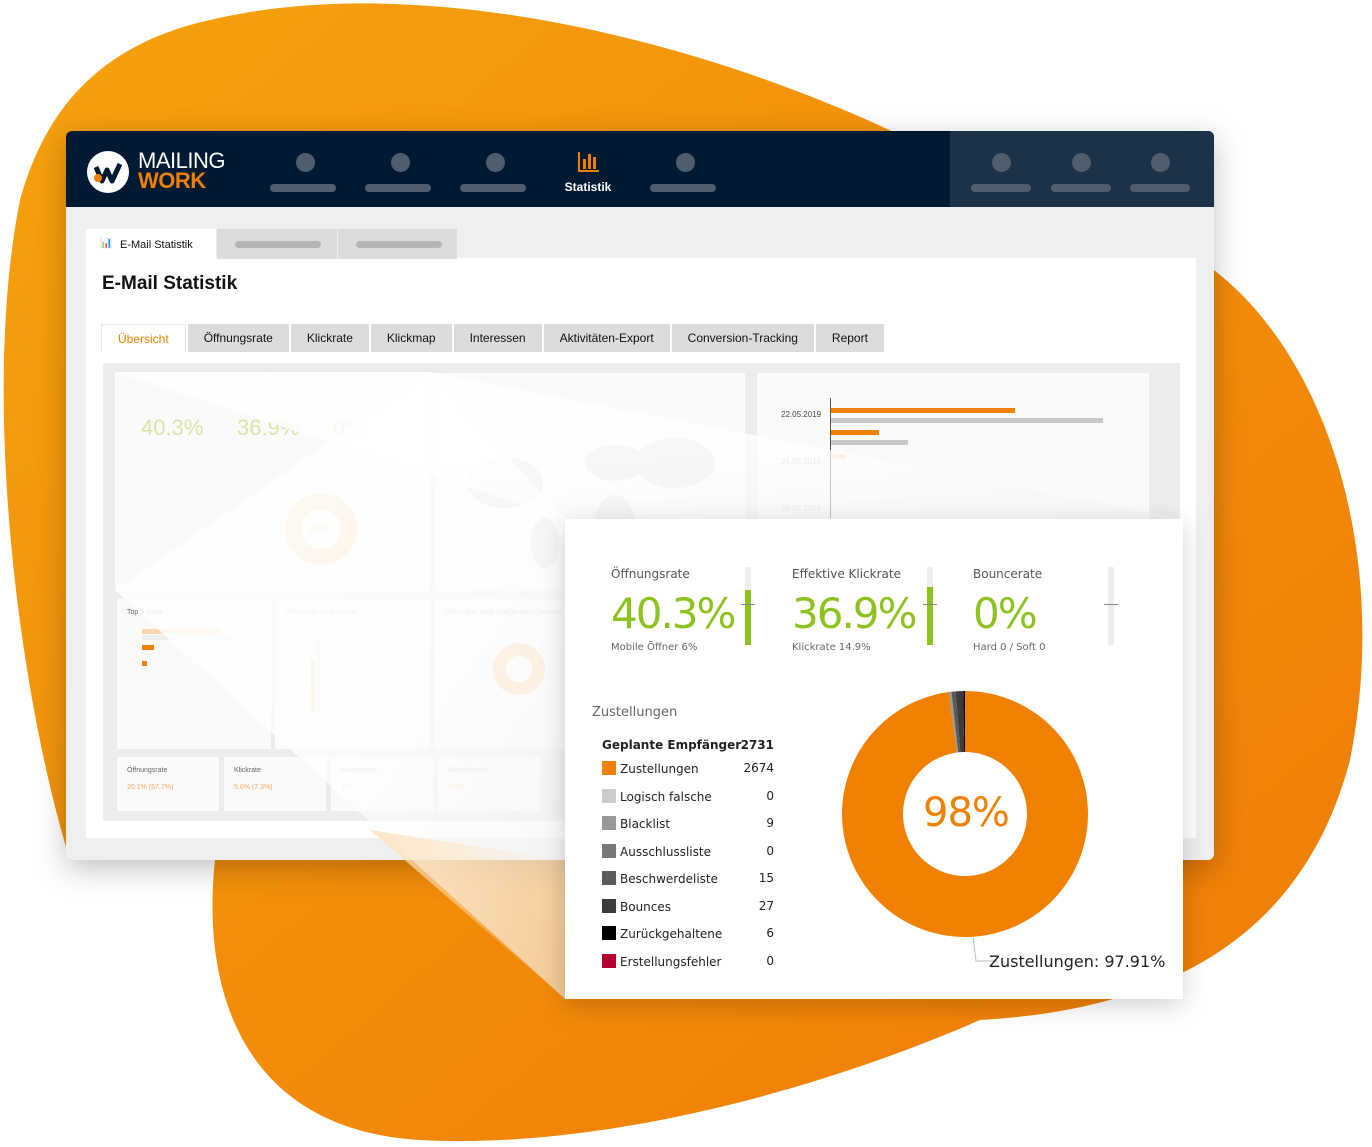 Image resolution: width=1372 pixels, height=1147 pixels. Describe the element at coordinates (1009, 610) in the screenshot. I see `kpi-bouncerate: Bouncerate 0% Hard 0 / Soft 0` at that location.